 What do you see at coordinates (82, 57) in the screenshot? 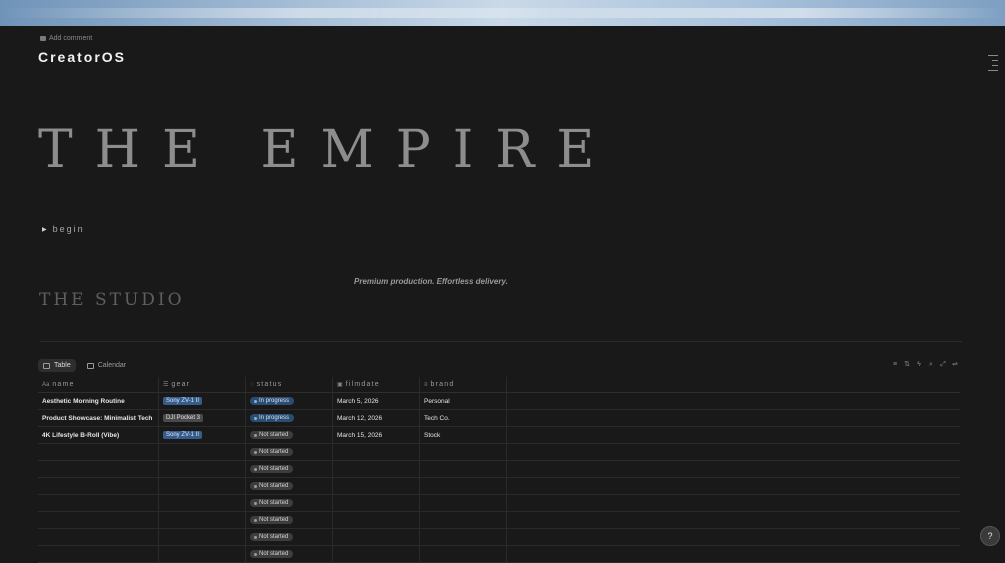
I see `page-title: CreatorOS` at bounding box center [82, 57].